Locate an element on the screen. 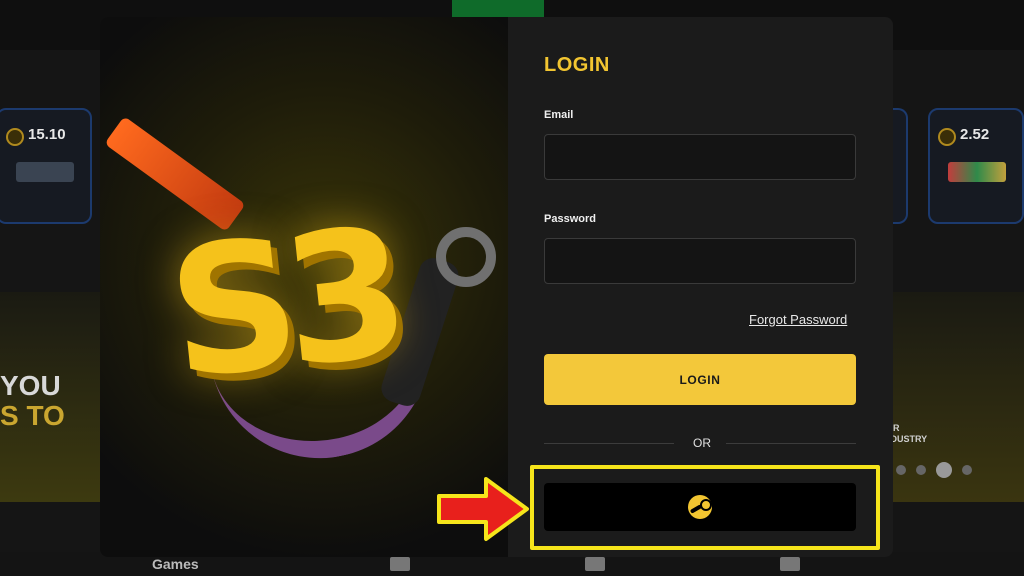  skin-price: 15.10 is located at coordinates (47, 134).